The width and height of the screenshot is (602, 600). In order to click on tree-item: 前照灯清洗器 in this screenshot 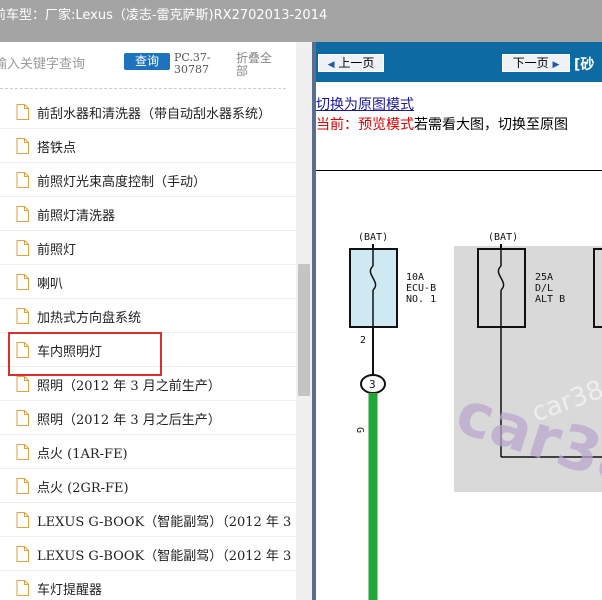, I will do `click(148, 214)`.